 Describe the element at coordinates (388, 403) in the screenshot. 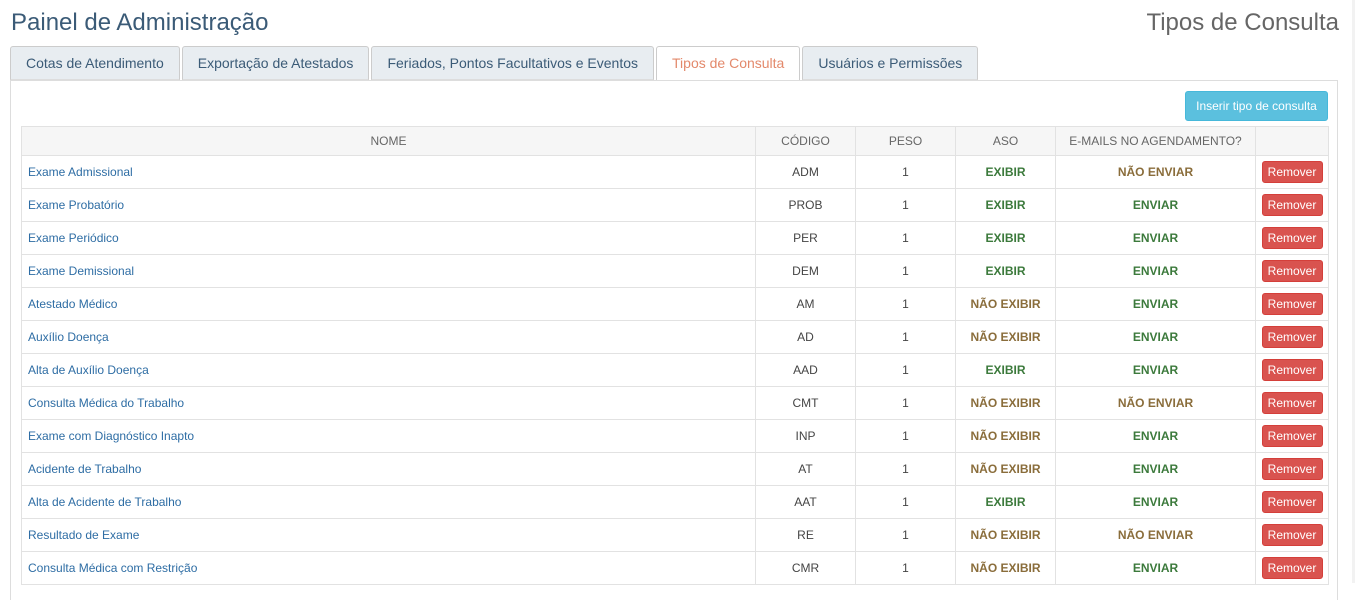

I see `cell-nome: Consulta Médica do Trabalho` at that location.